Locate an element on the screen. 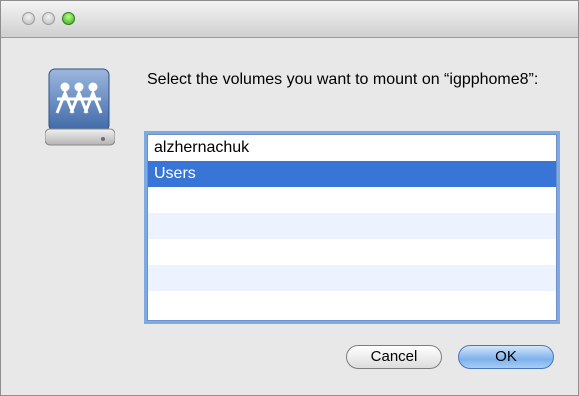 The image size is (579, 396). title-bar is located at coordinates (289, 19).